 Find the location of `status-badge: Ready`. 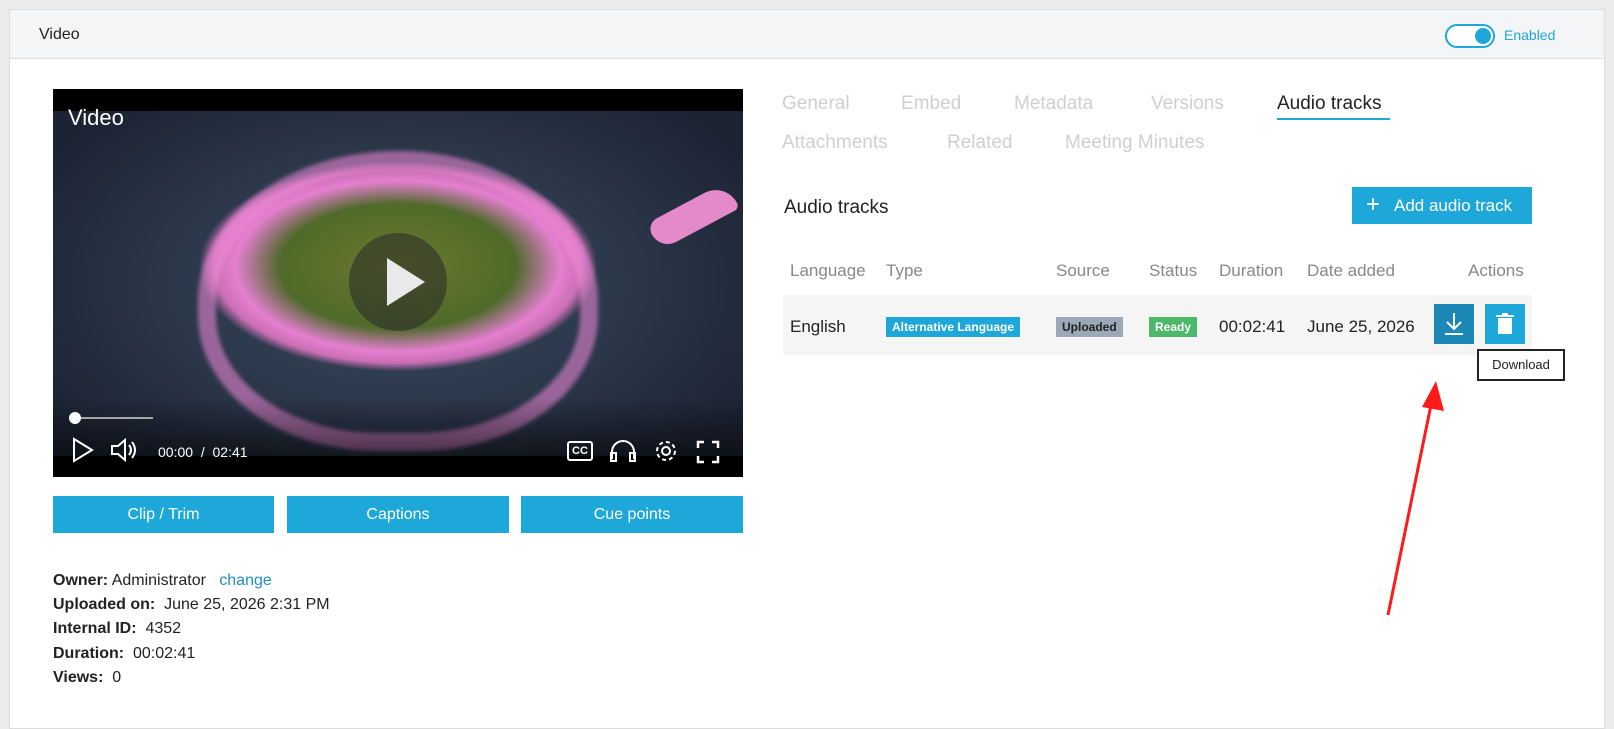

status-badge: Ready is located at coordinates (1173, 327).